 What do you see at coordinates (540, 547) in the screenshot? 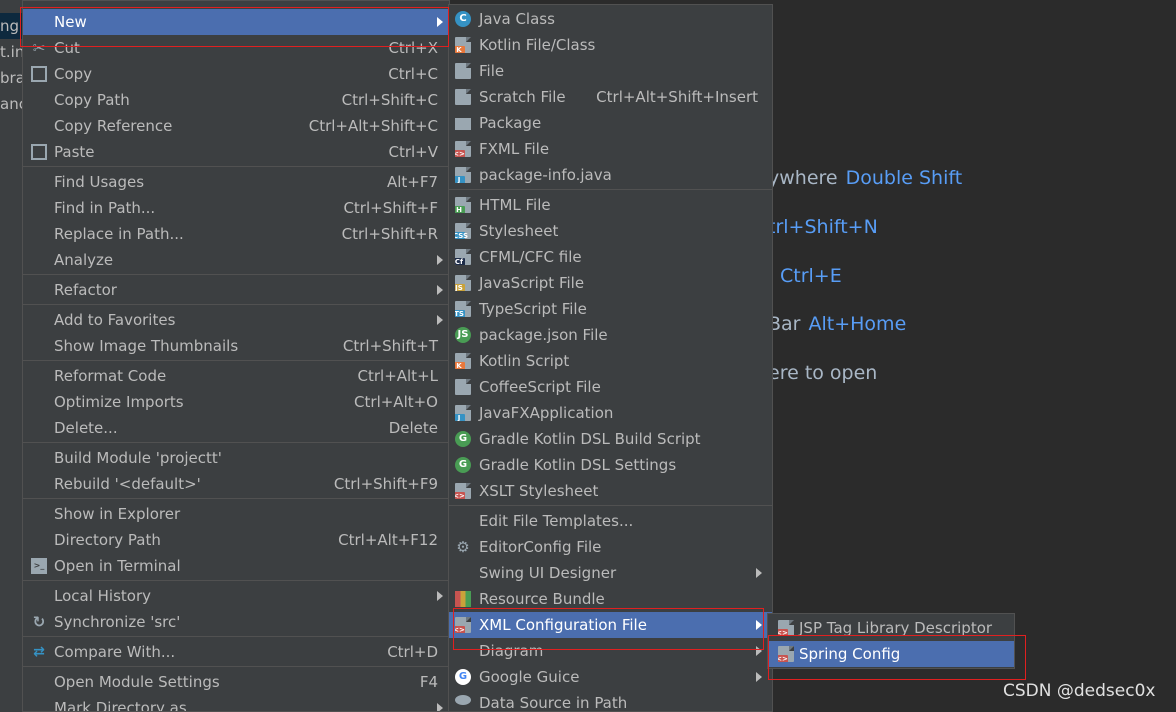
I see `menu-item-label: EditorConfig File` at bounding box center [540, 547].